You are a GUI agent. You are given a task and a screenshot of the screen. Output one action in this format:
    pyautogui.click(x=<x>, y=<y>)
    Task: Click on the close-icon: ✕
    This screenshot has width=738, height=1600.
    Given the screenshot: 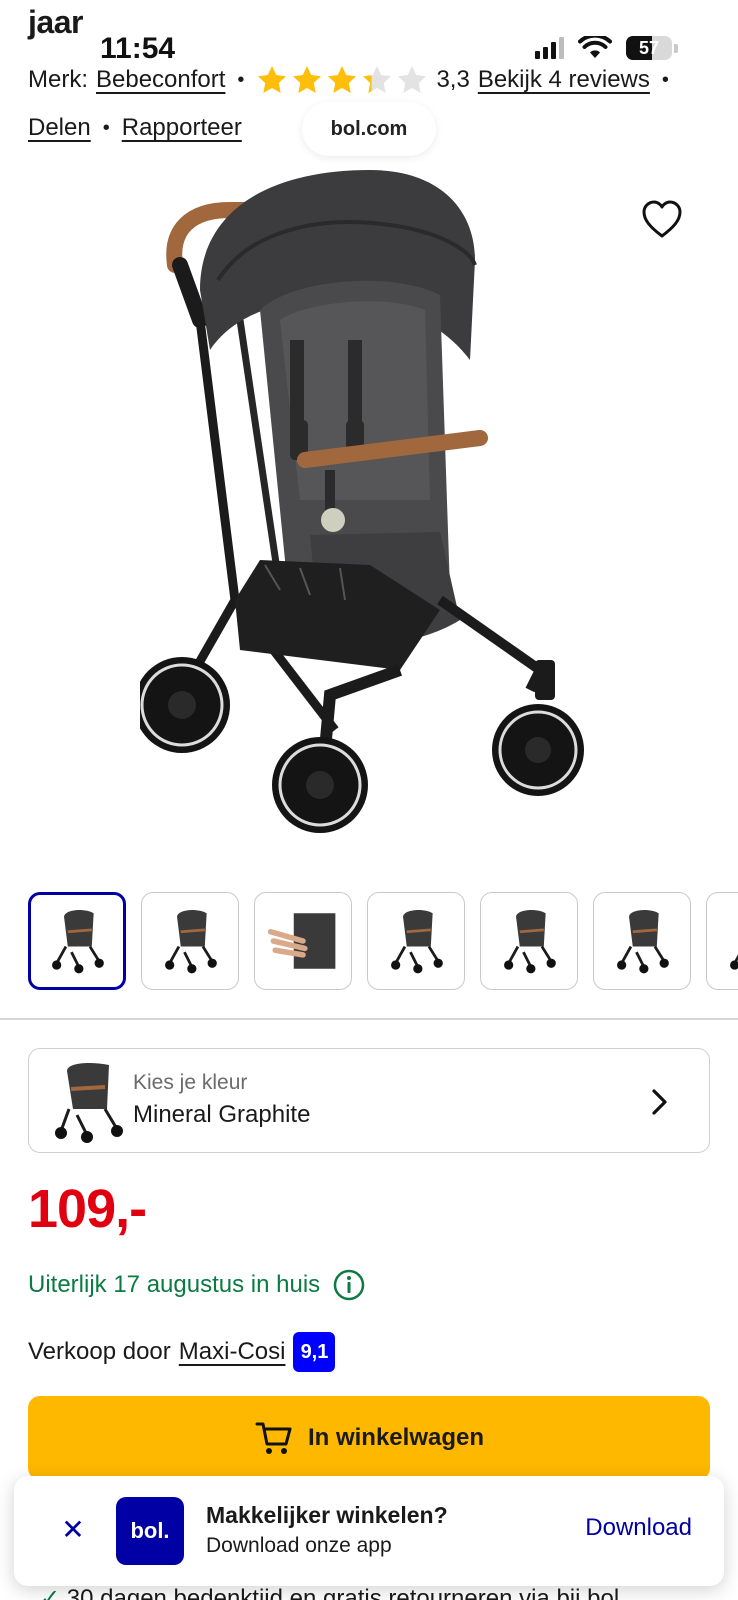 What is the action you would take?
    pyautogui.click(x=73, y=1529)
    